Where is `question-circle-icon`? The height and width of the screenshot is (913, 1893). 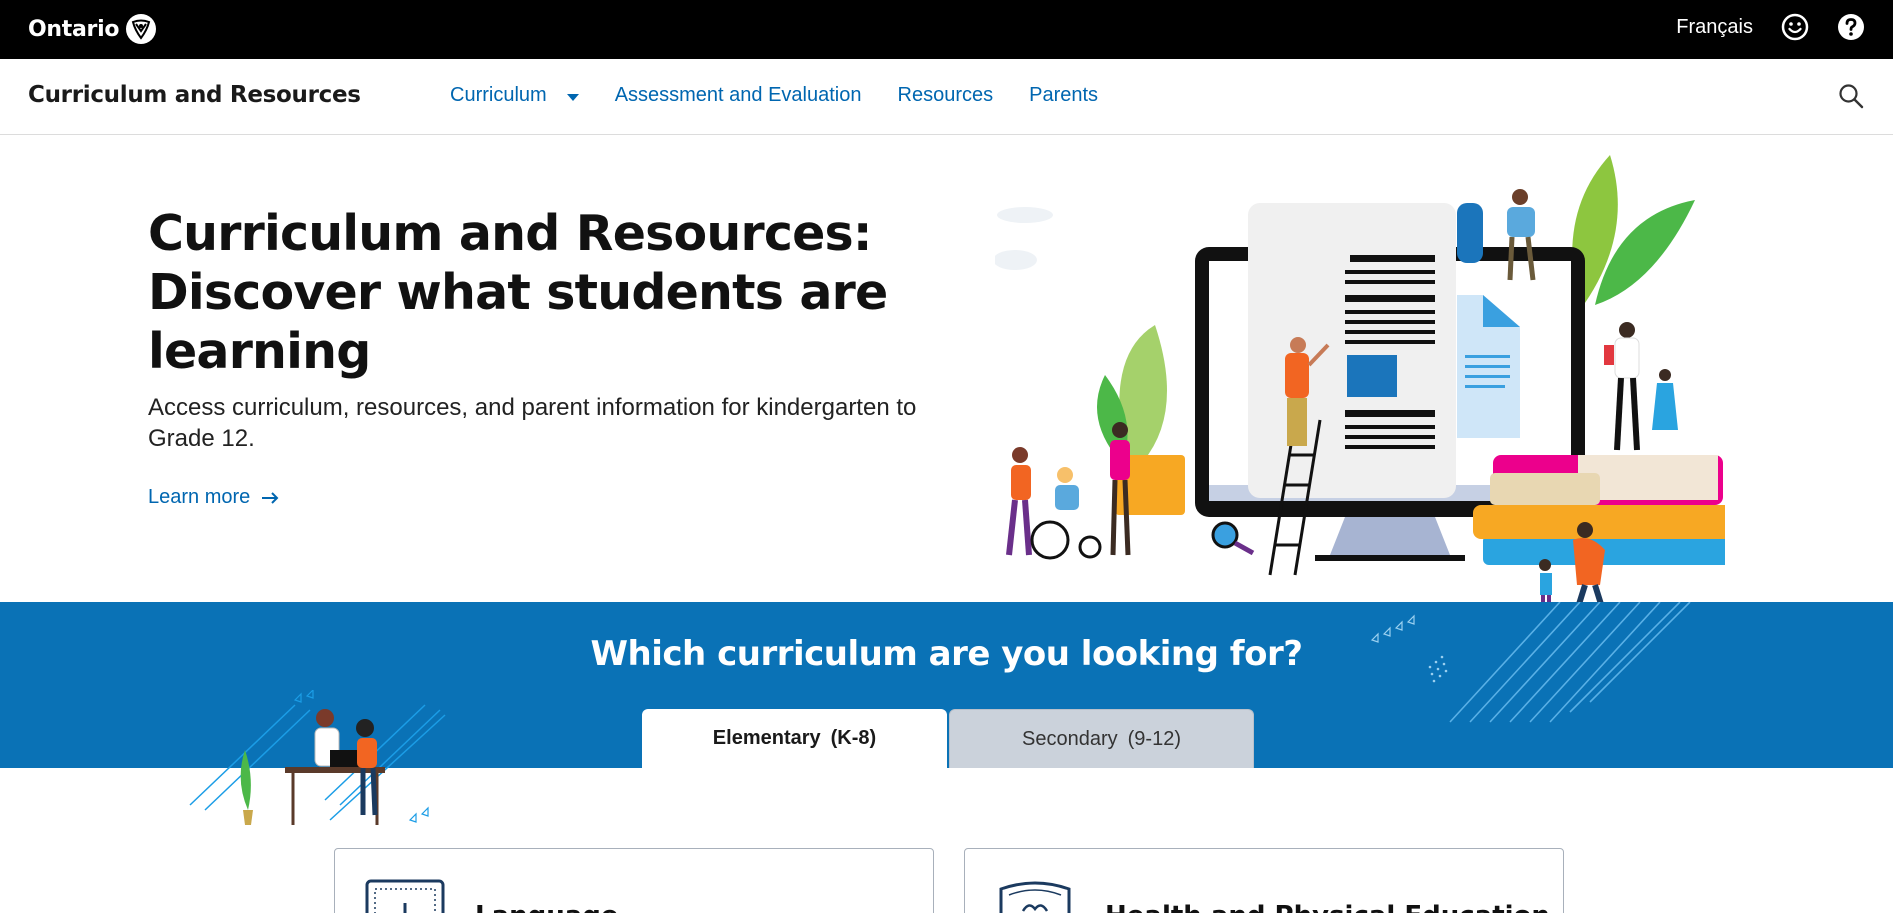 question-circle-icon is located at coordinates (1851, 27).